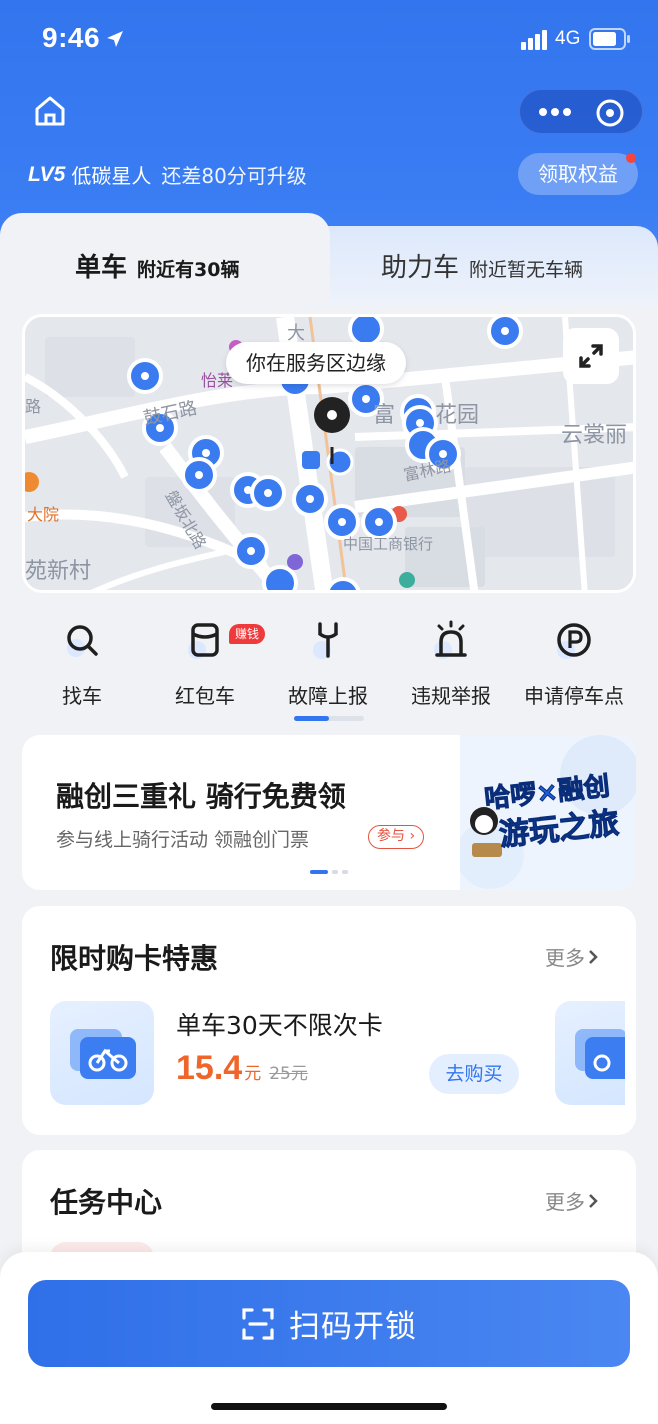  Describe the element at coordinates (534, 40) in the screenshot. I see `signal-icon` at that location.